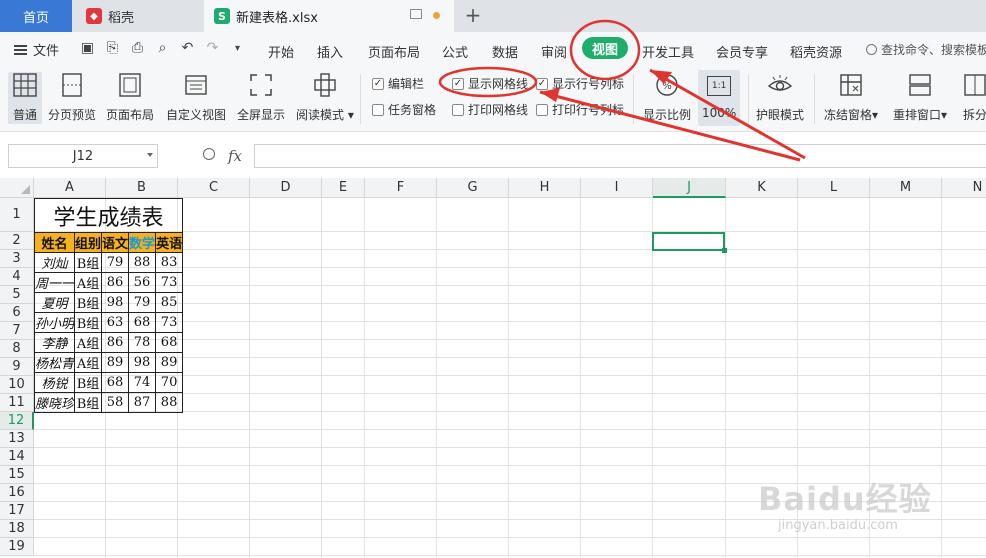 The image size is (986, 558). I want to click on print-icon: ⎙, so click(137, 48).